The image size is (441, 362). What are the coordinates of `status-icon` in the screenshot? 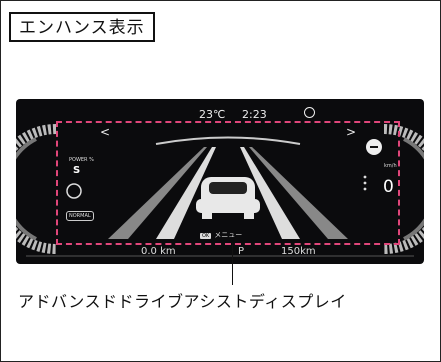 It's located at (309, 112).